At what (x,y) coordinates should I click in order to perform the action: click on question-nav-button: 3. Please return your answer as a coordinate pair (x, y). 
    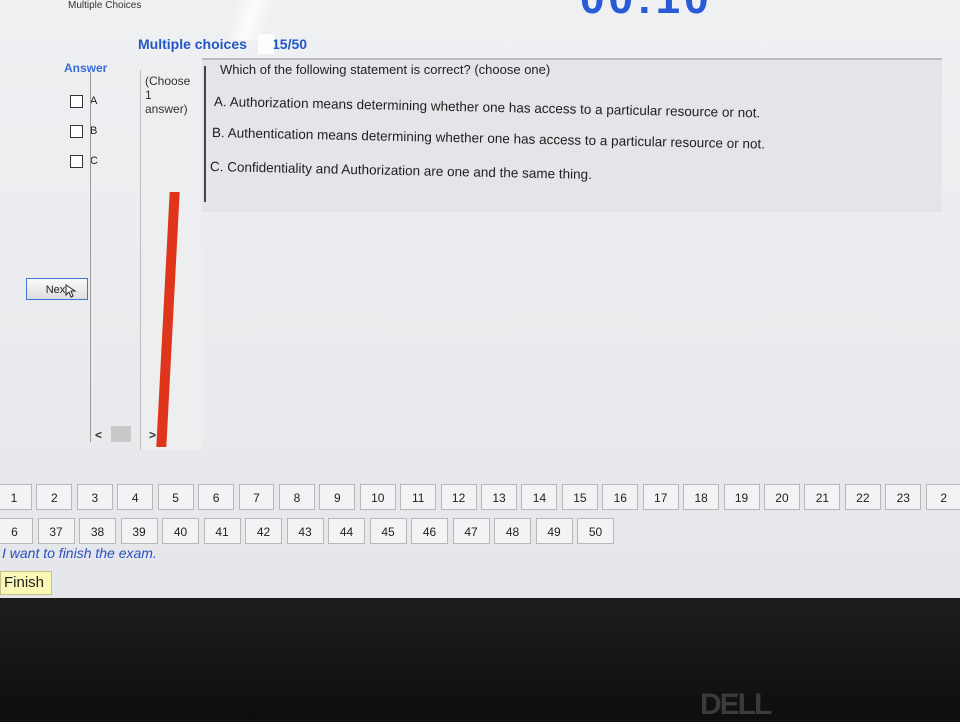
    Looking at the image, I should click on (94, 497).